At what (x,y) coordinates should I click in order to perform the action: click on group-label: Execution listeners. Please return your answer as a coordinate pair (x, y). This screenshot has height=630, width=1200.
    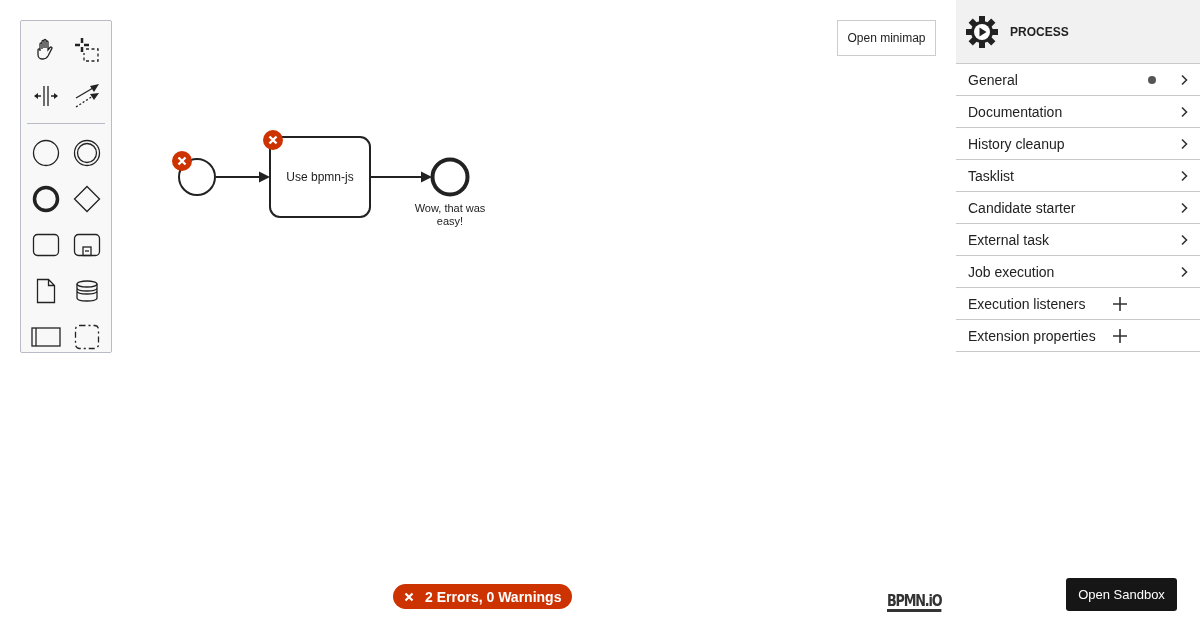
    Looking at the image, I should click on (1027, 303).